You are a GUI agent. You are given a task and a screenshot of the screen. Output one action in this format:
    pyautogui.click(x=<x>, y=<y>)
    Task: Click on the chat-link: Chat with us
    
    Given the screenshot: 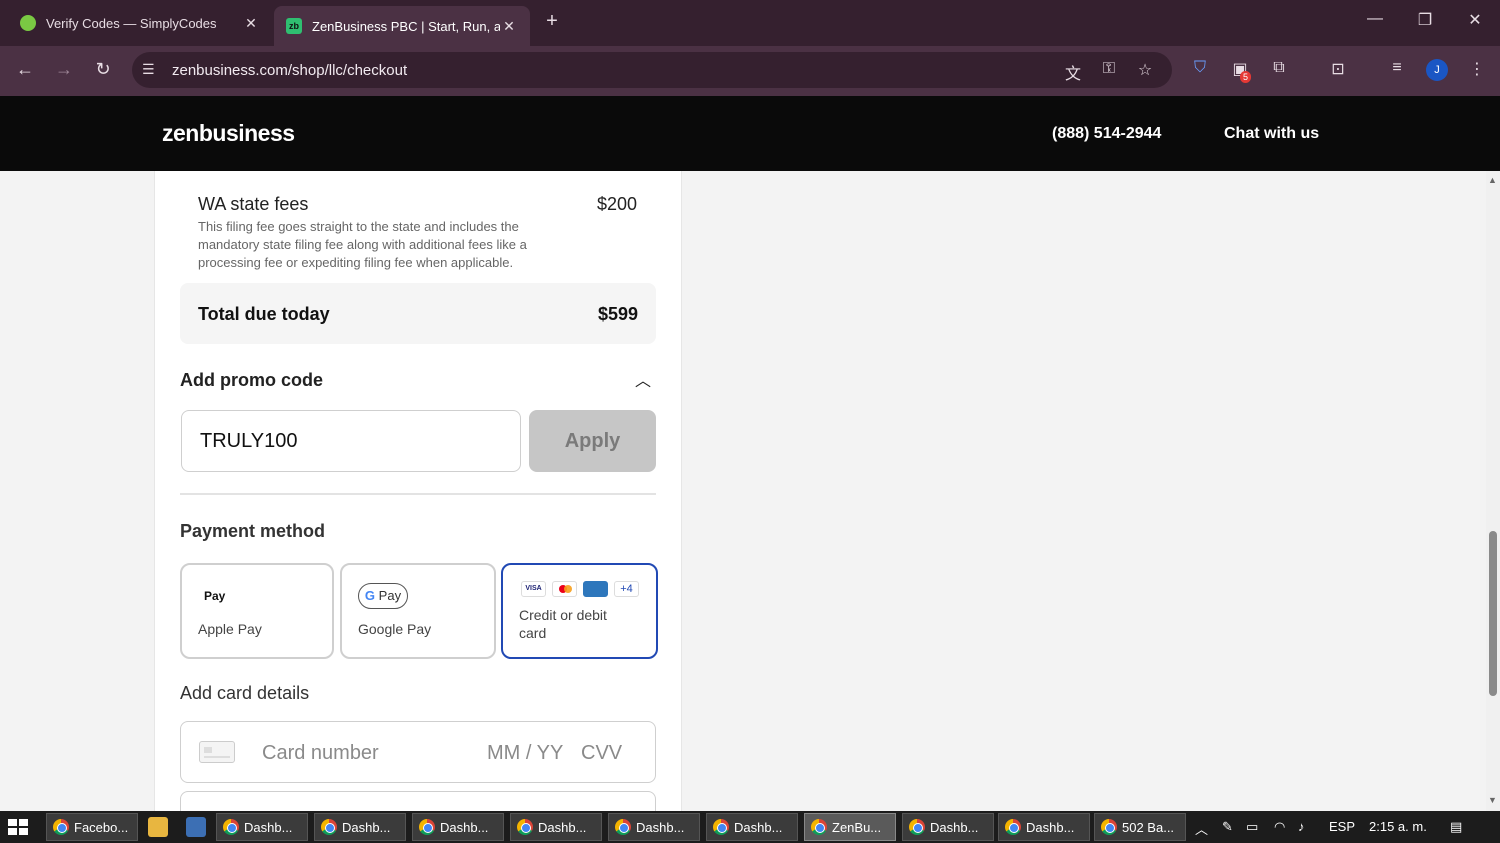 What is the action you would take?
    pyautogui.click(x=1271, y=134)
    